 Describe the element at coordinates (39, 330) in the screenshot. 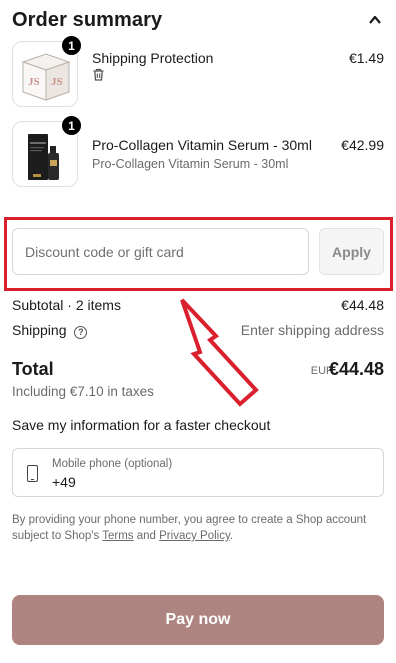

I see `shipping-label: Shipping` at that location.